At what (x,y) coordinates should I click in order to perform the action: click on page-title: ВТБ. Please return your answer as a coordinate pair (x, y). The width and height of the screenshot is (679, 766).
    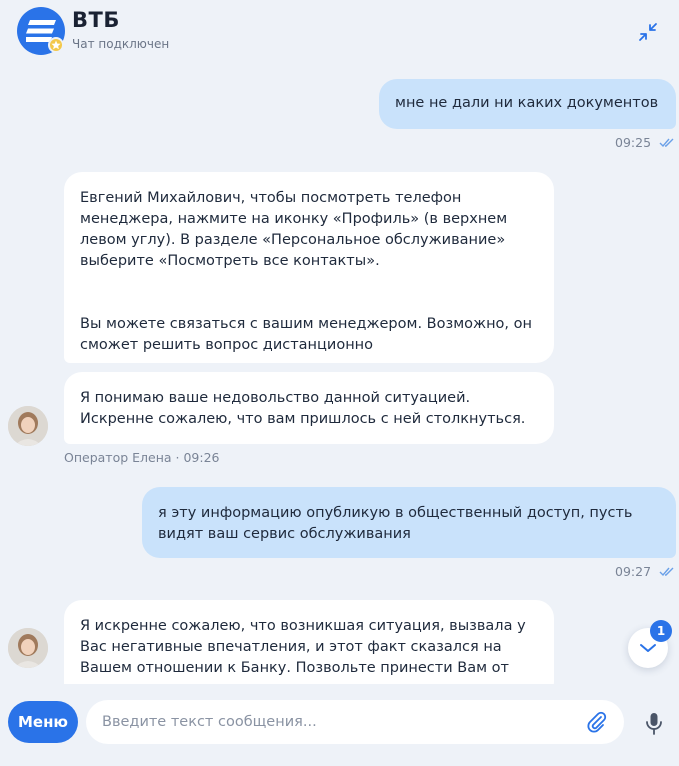
    Looking at the image, I should click on (96, 20).